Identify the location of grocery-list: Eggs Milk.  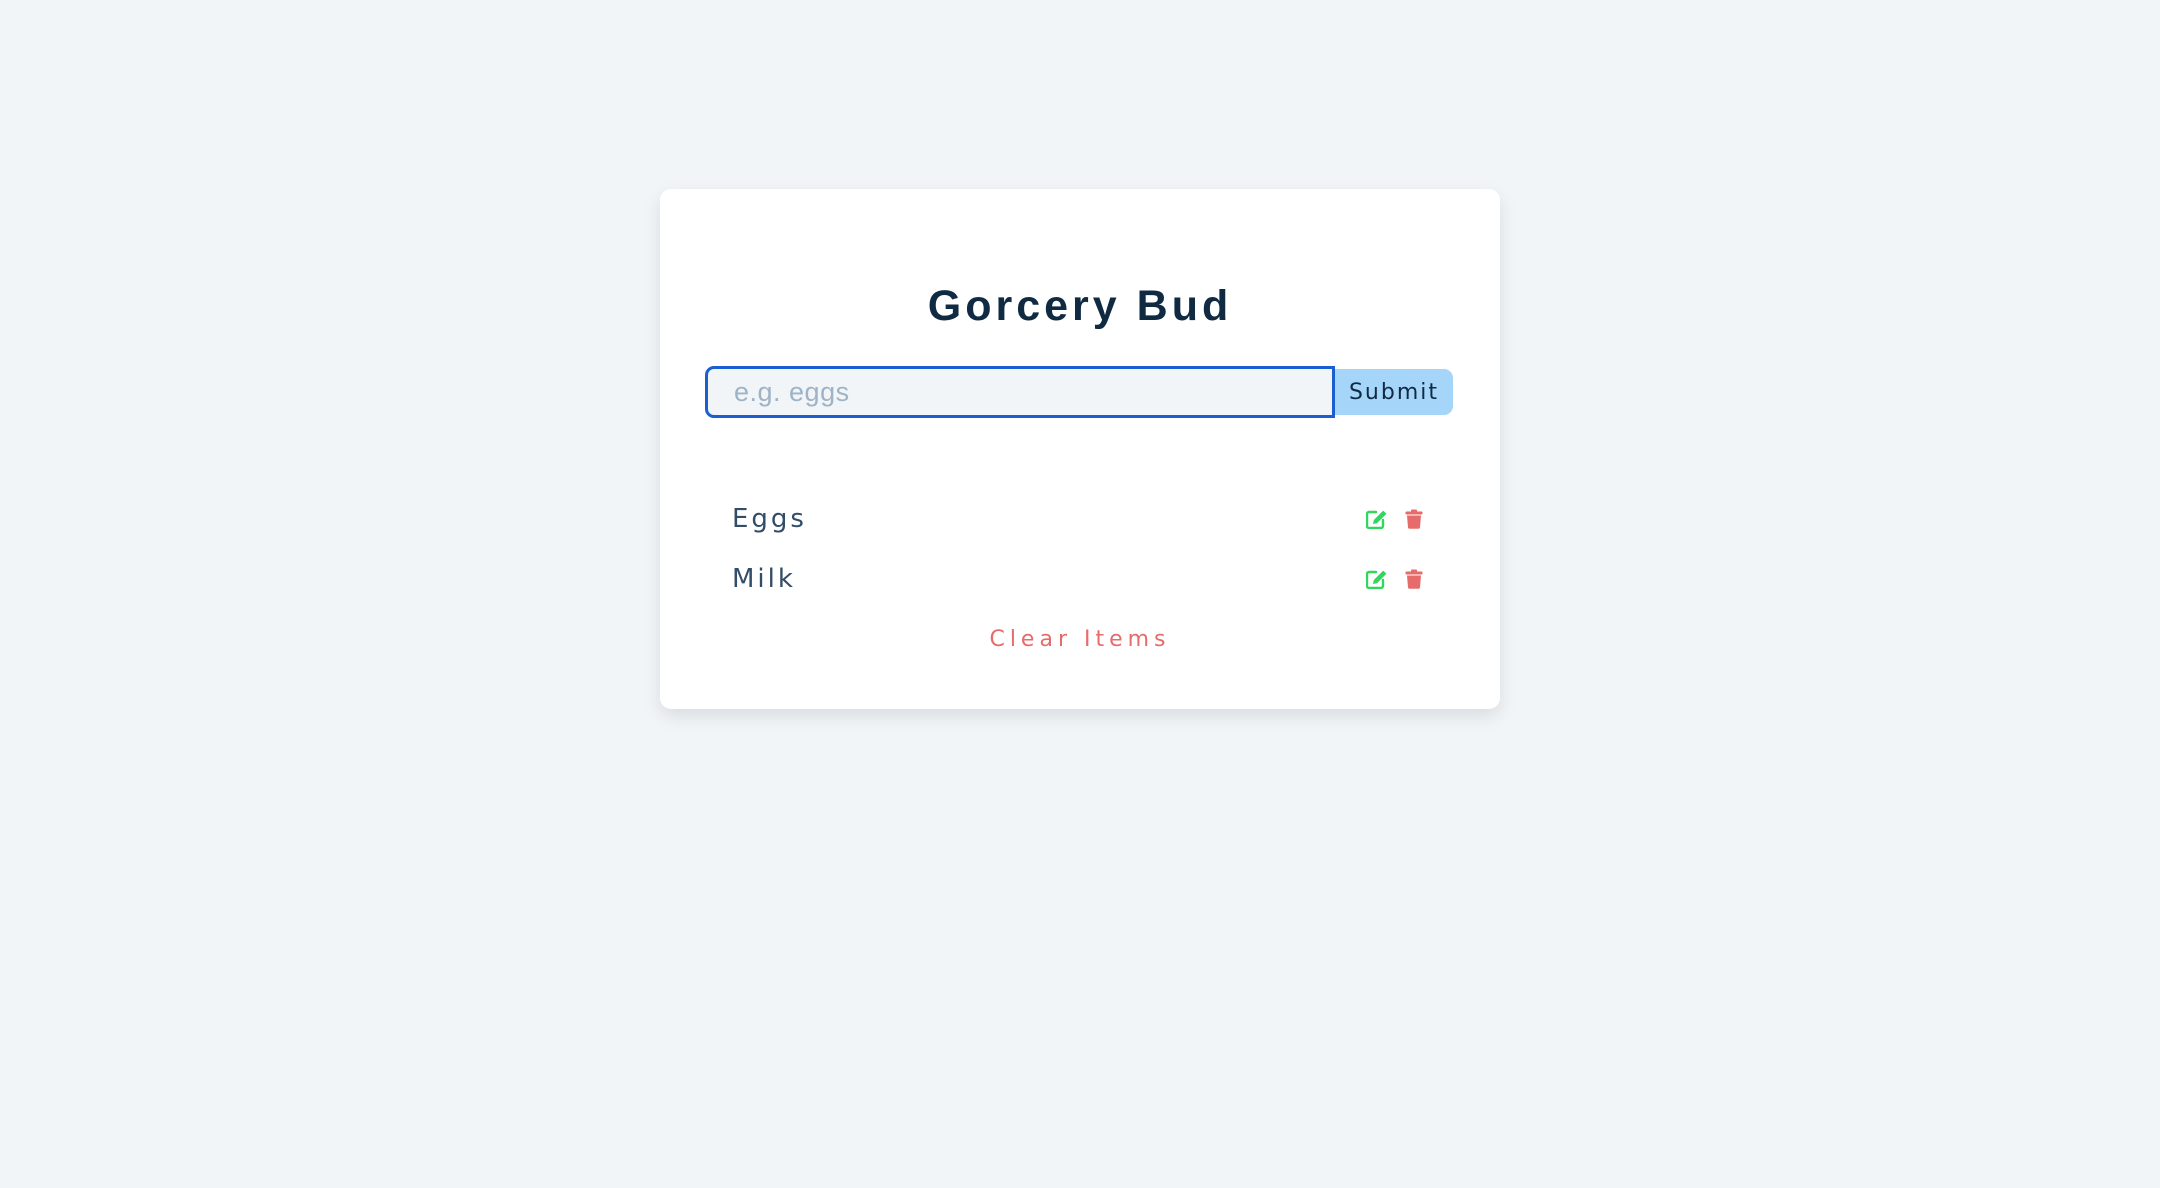
(1079, 549).